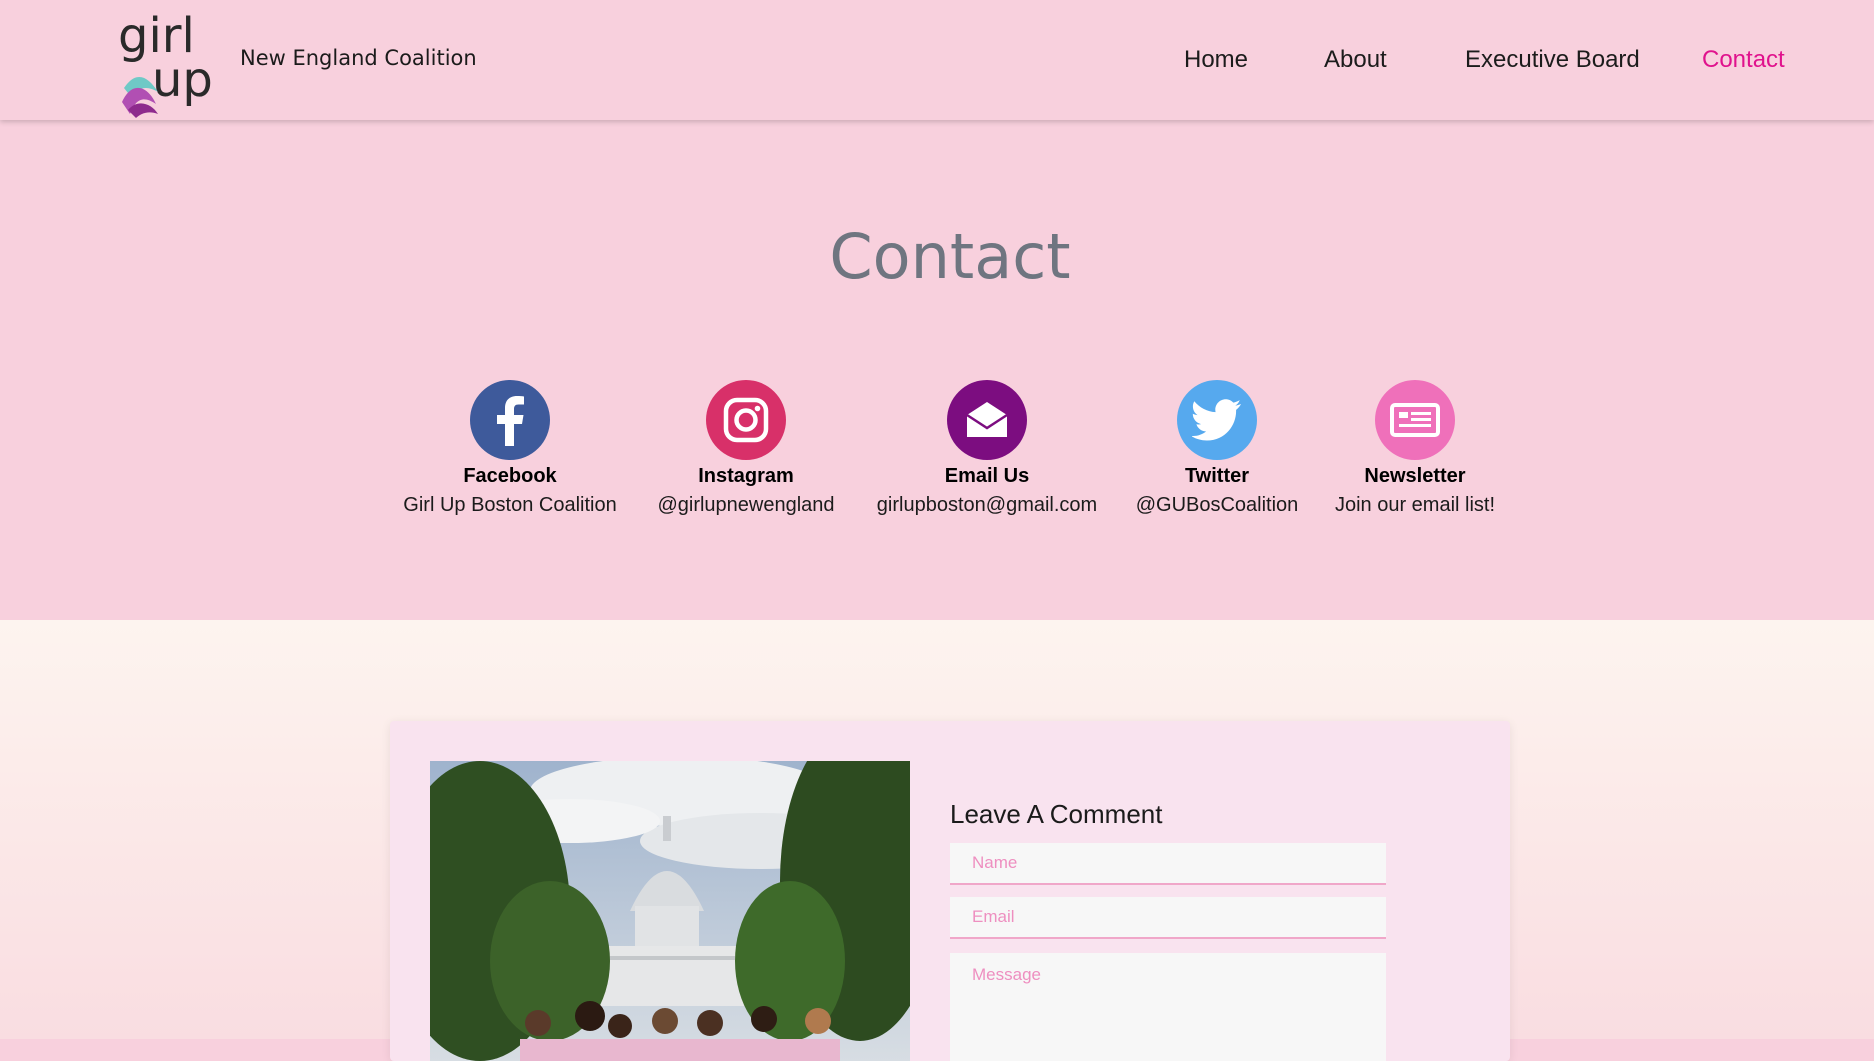 This screenshot has width=1874, height=1061. What do you see at coordinates (1415, 505) in the screenshot?
I see `contact-value: Join our email list!` at bounding box center [1415, 505].